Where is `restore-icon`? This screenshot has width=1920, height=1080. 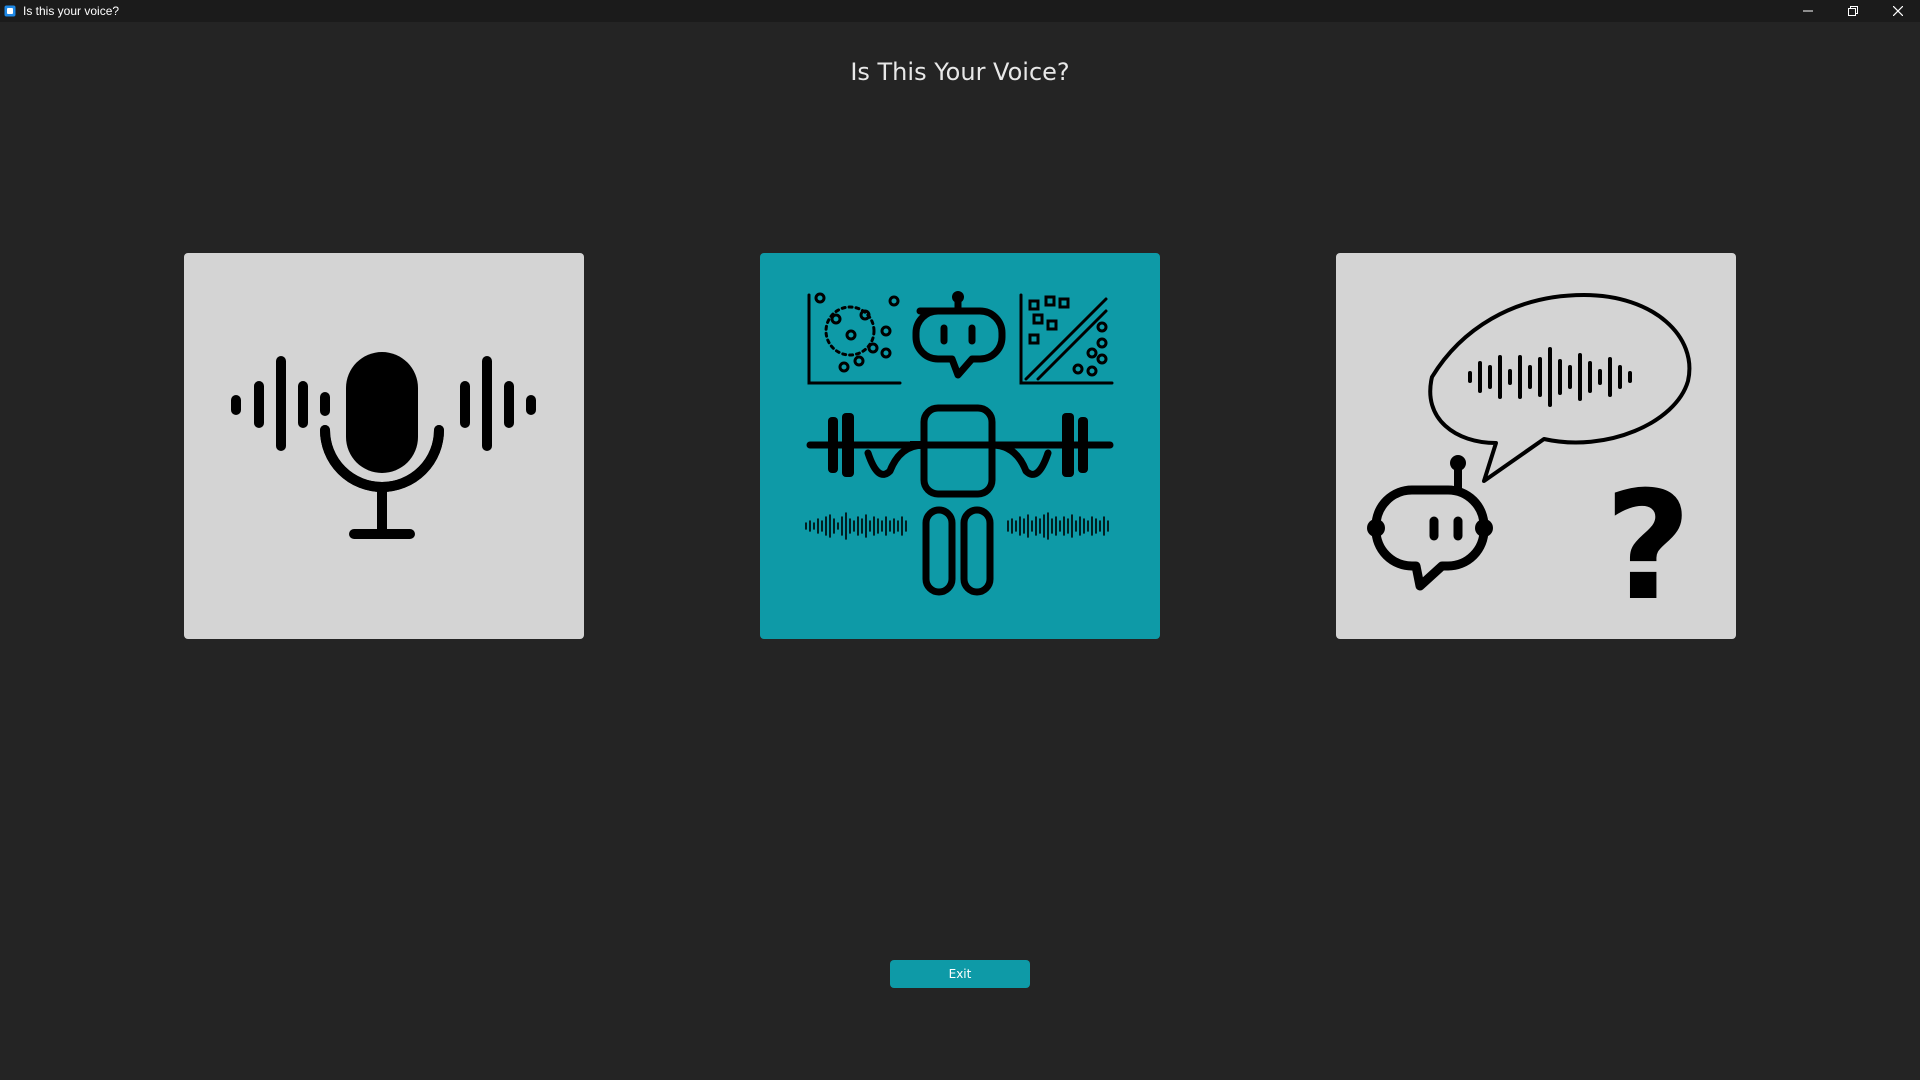
restore-icon is located at coordinates (1852, 11).